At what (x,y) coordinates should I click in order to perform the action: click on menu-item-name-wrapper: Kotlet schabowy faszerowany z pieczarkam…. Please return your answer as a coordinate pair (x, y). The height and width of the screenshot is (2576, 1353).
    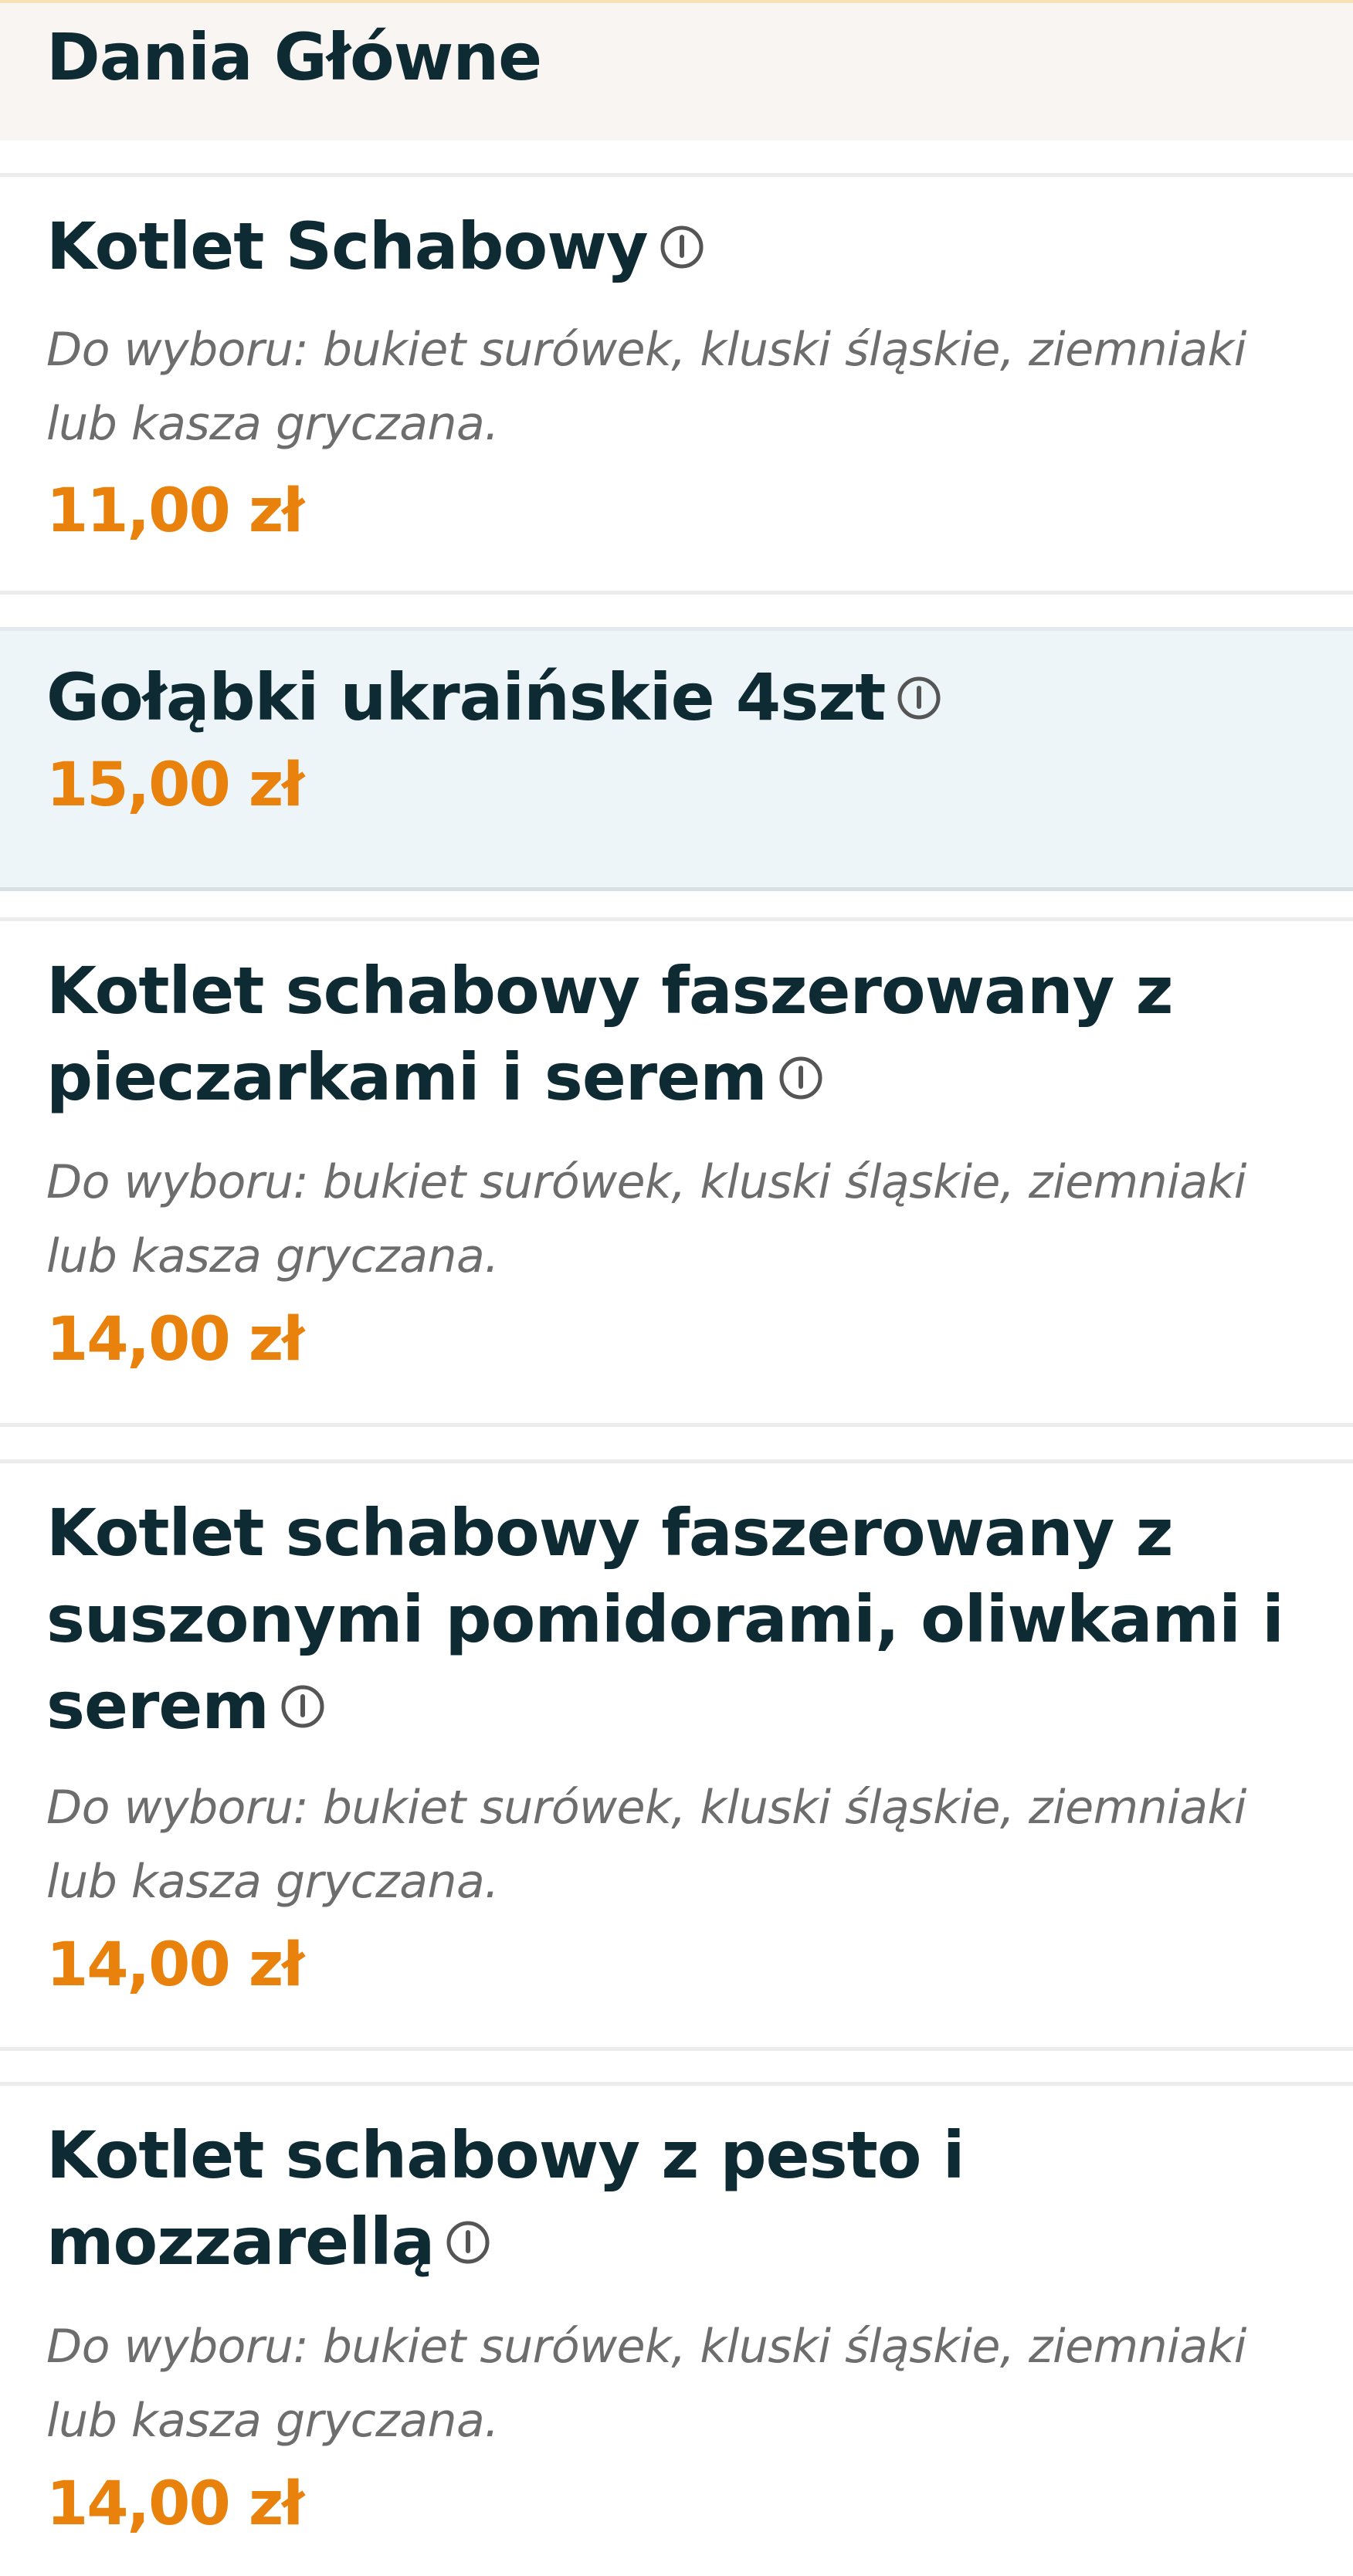
    Looking at the image, I should click on (687, 1033).